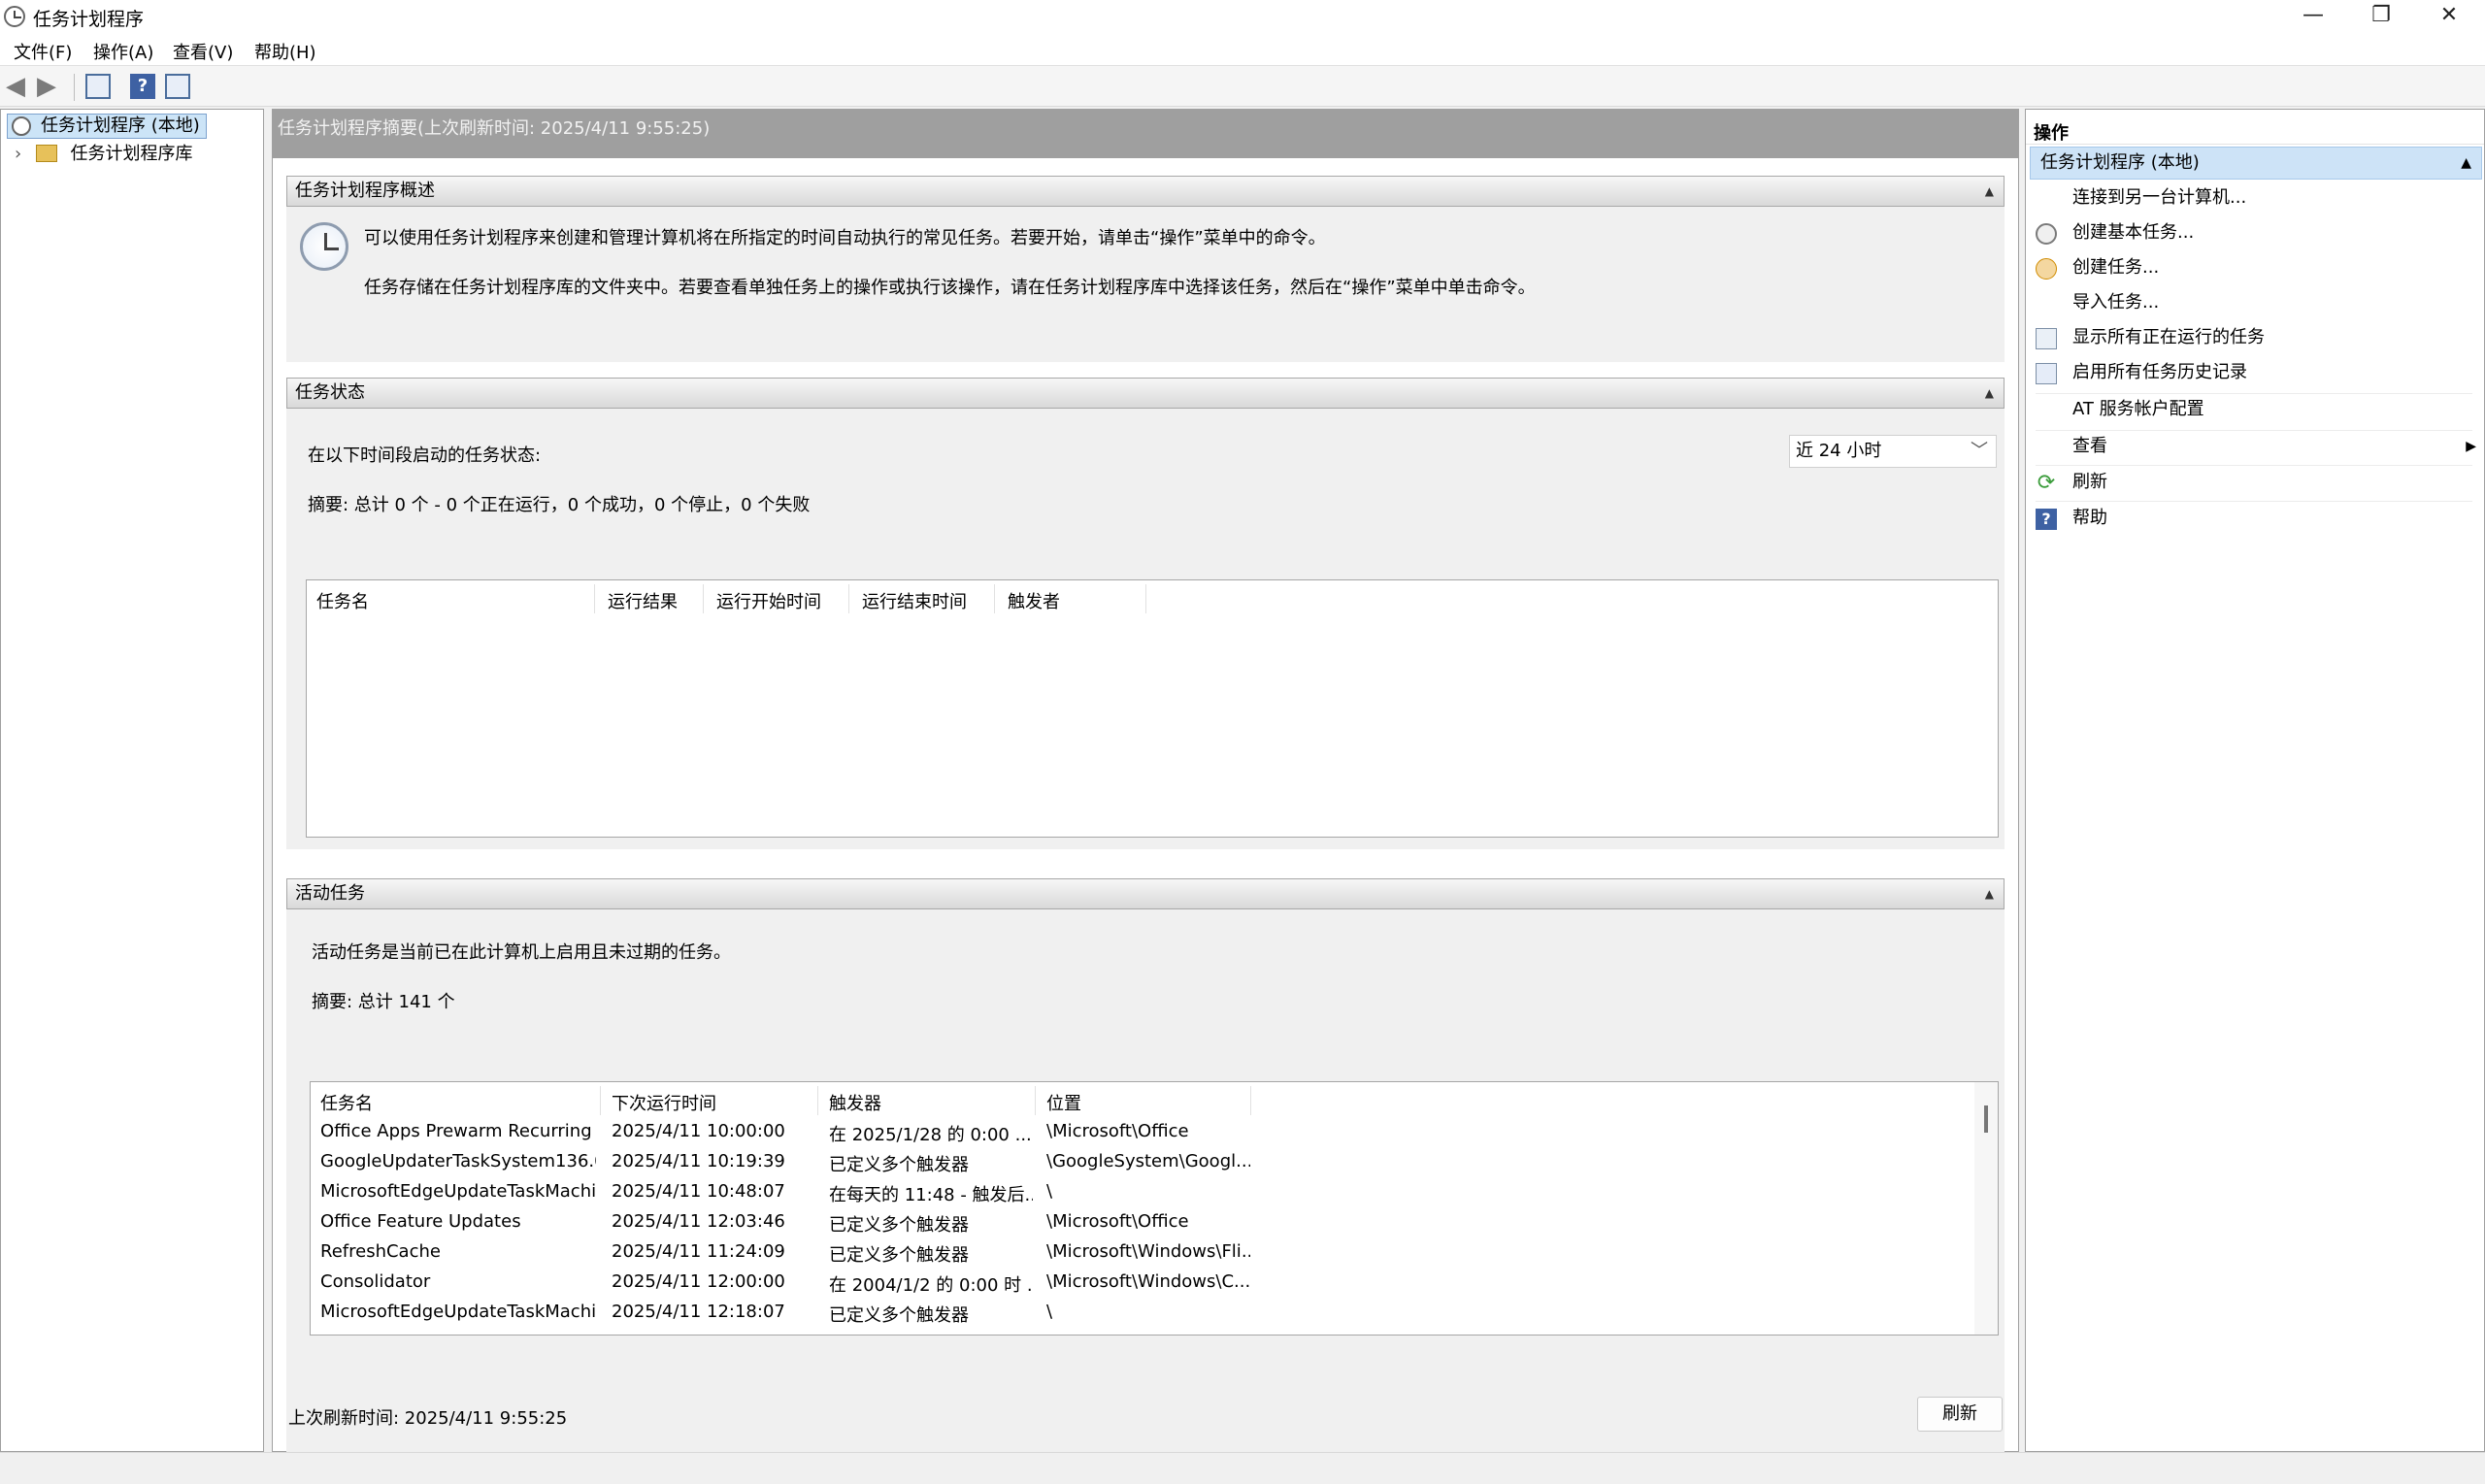  Describe the element at coordinates (428, 1418) in the screenshot. I see `last-refresh-text: 上次刷新时间: 2025/4/11 9:55:25` at that location.